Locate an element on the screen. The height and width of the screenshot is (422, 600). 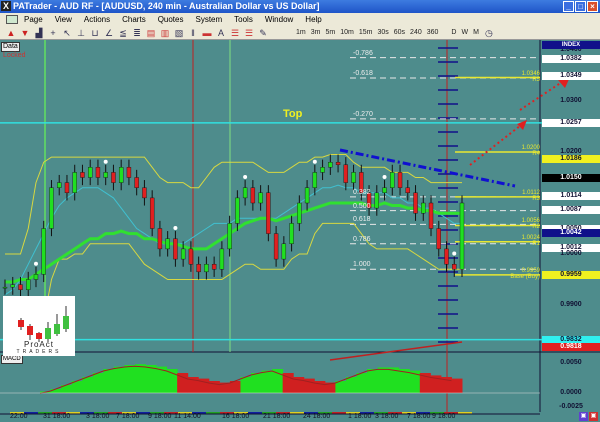
menu-help: Help is located at coordinates (313, 19).